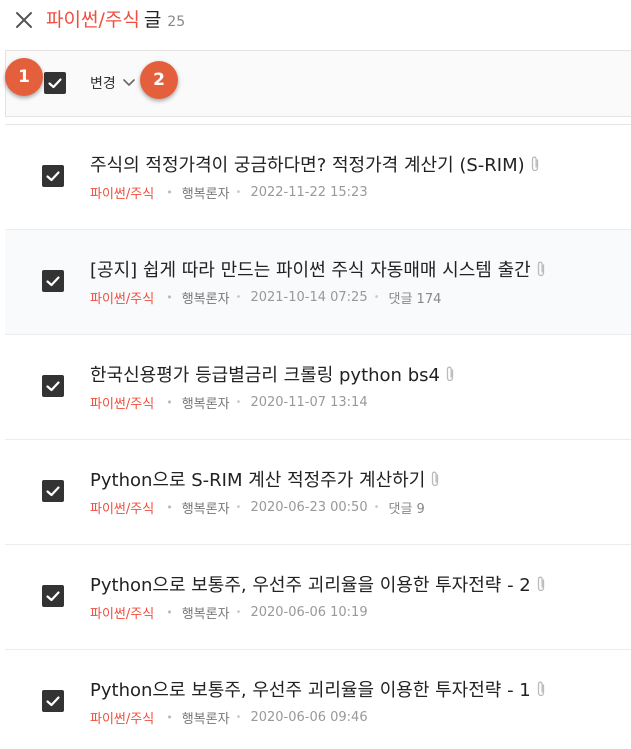  What do you see at coordinates (415, 297) in the screenshot?
I see `post-comment-count: 댓글 174` at bounding box center [415, 297].